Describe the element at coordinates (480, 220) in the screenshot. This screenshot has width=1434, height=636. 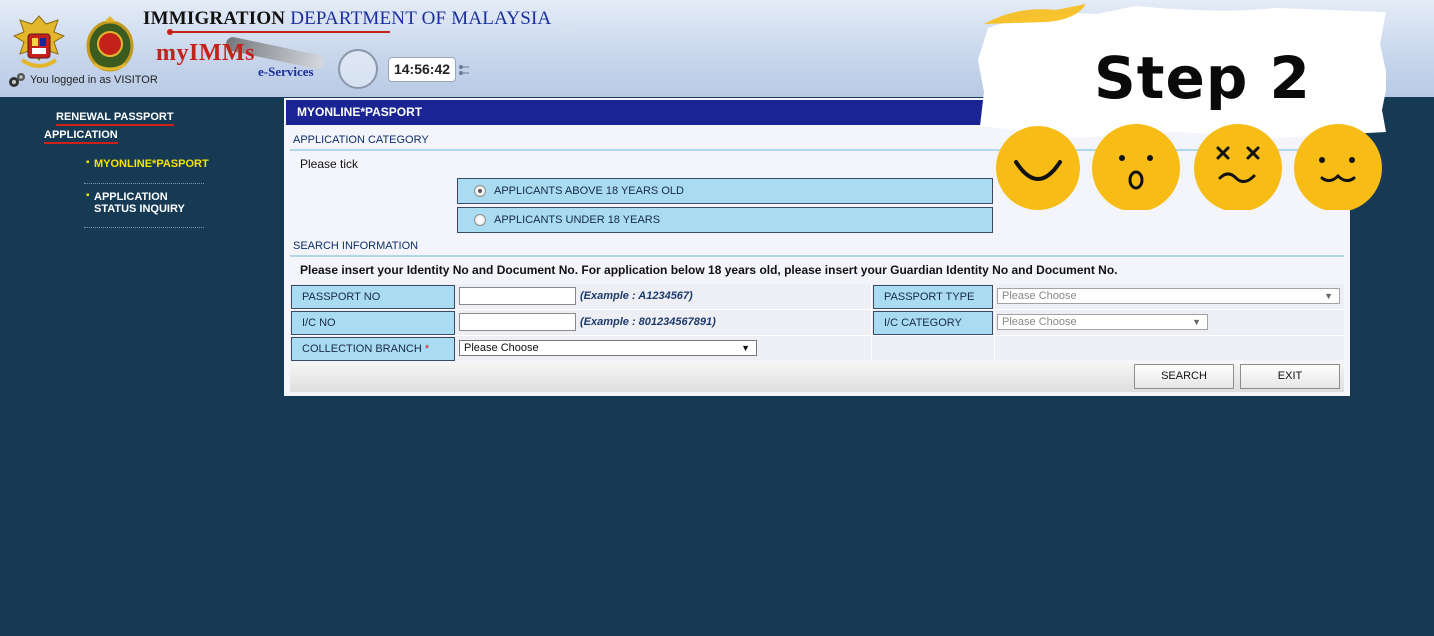
I see `radio-button` at that location.